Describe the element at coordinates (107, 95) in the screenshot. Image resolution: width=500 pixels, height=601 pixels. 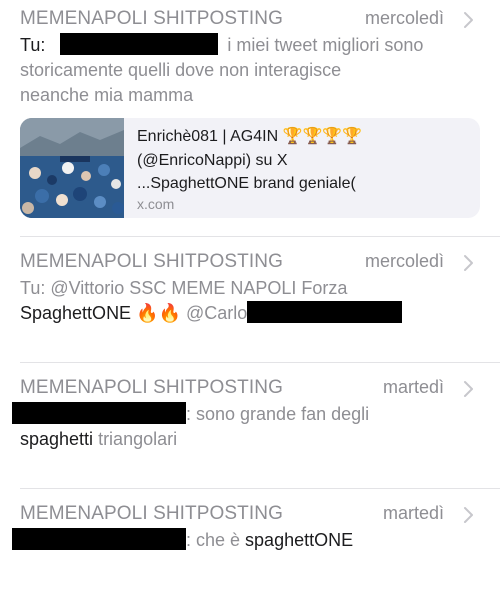
I see `preview-line-3: neanche mia mamma` at that location.